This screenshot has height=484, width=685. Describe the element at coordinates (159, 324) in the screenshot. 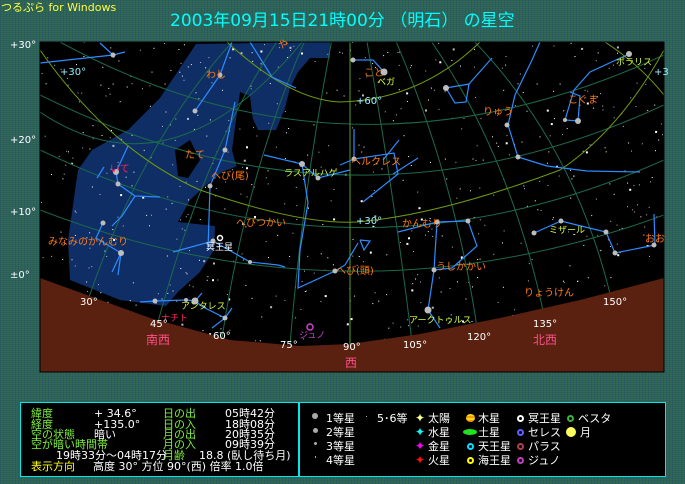

I see `azimuth-label: 45°` at that location.